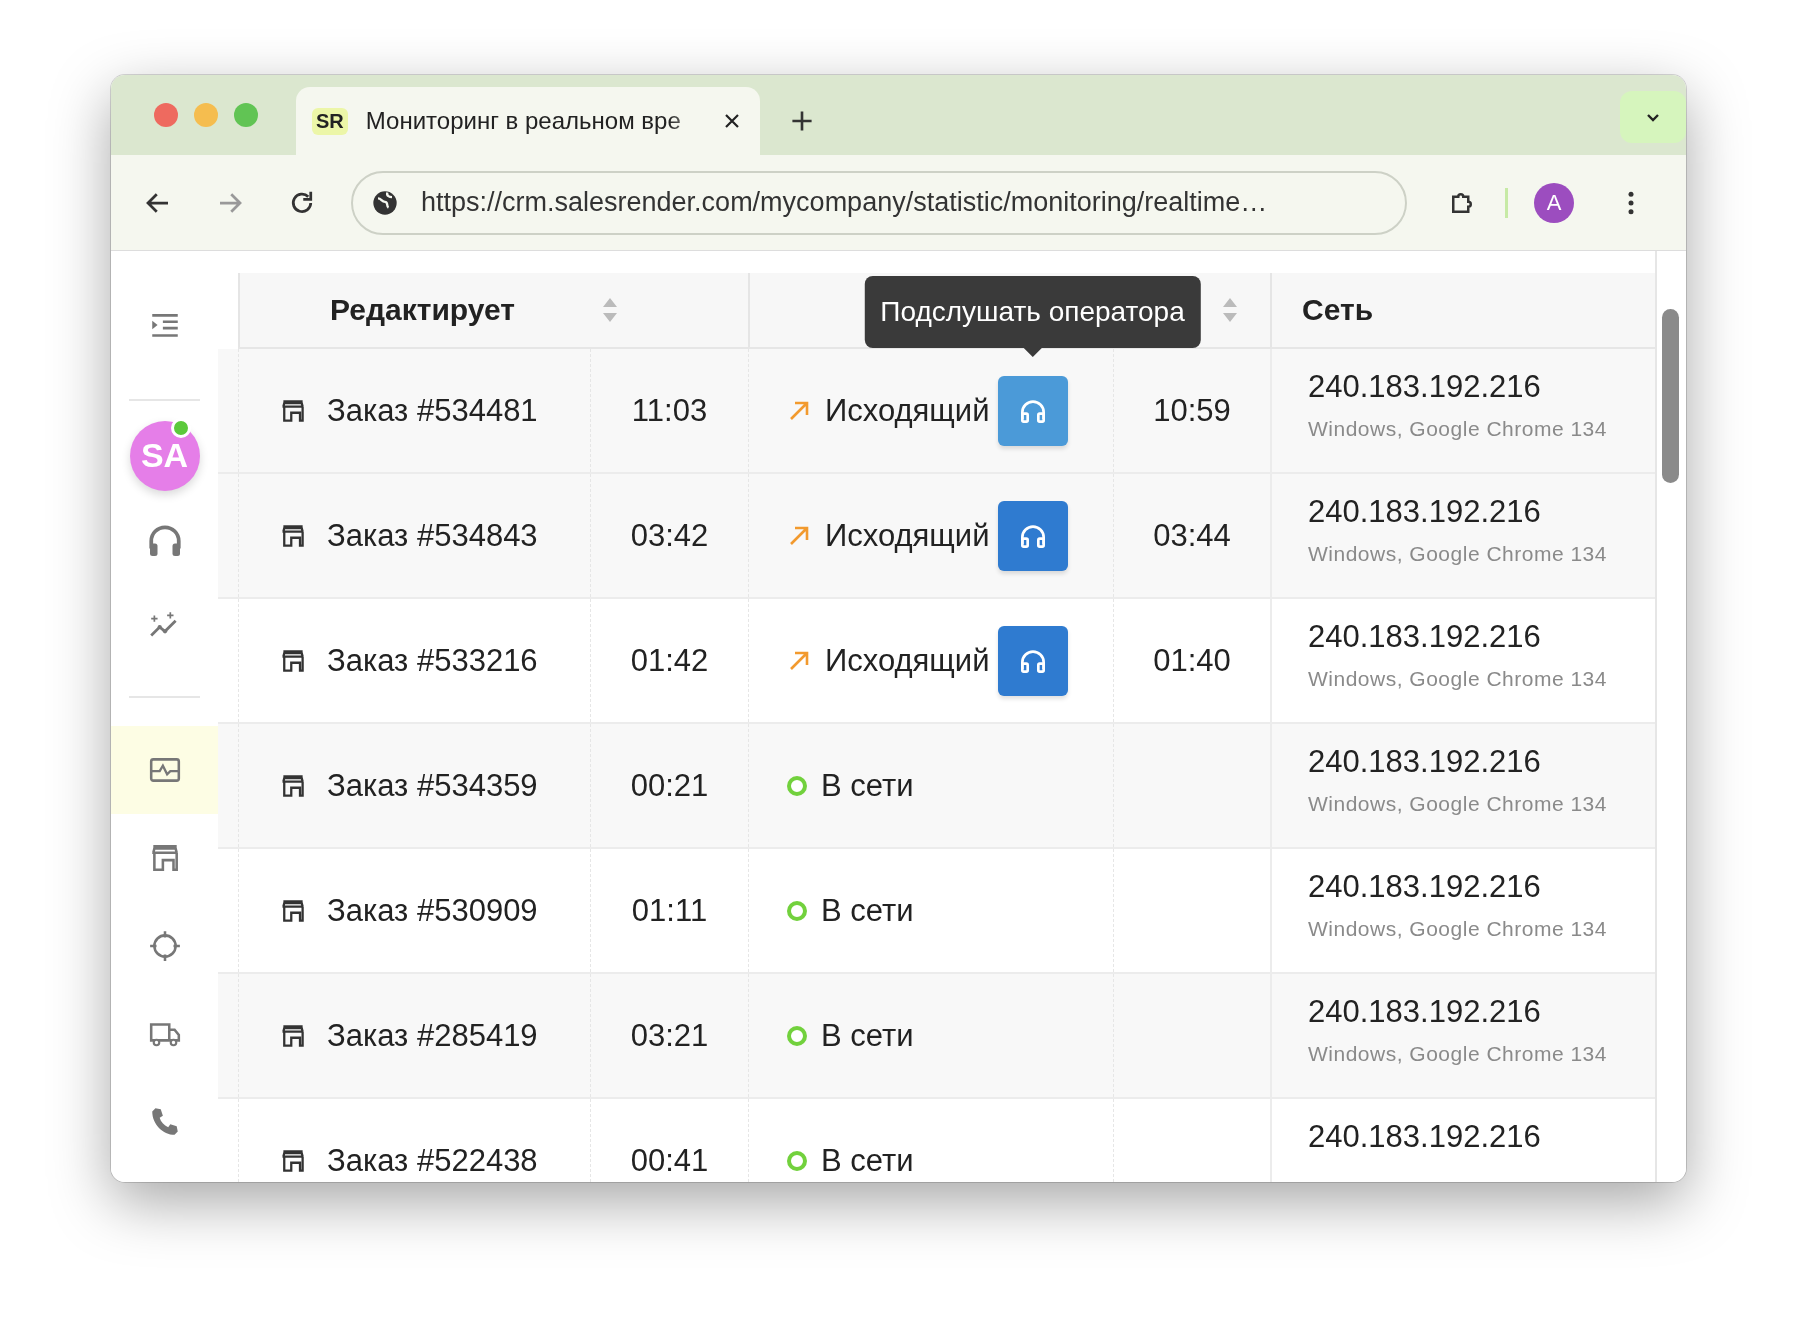  What do you see at coordinates (669, 410) in the screenshot?
I see `duration-text: 11:03` at bounding box center [669, 410].